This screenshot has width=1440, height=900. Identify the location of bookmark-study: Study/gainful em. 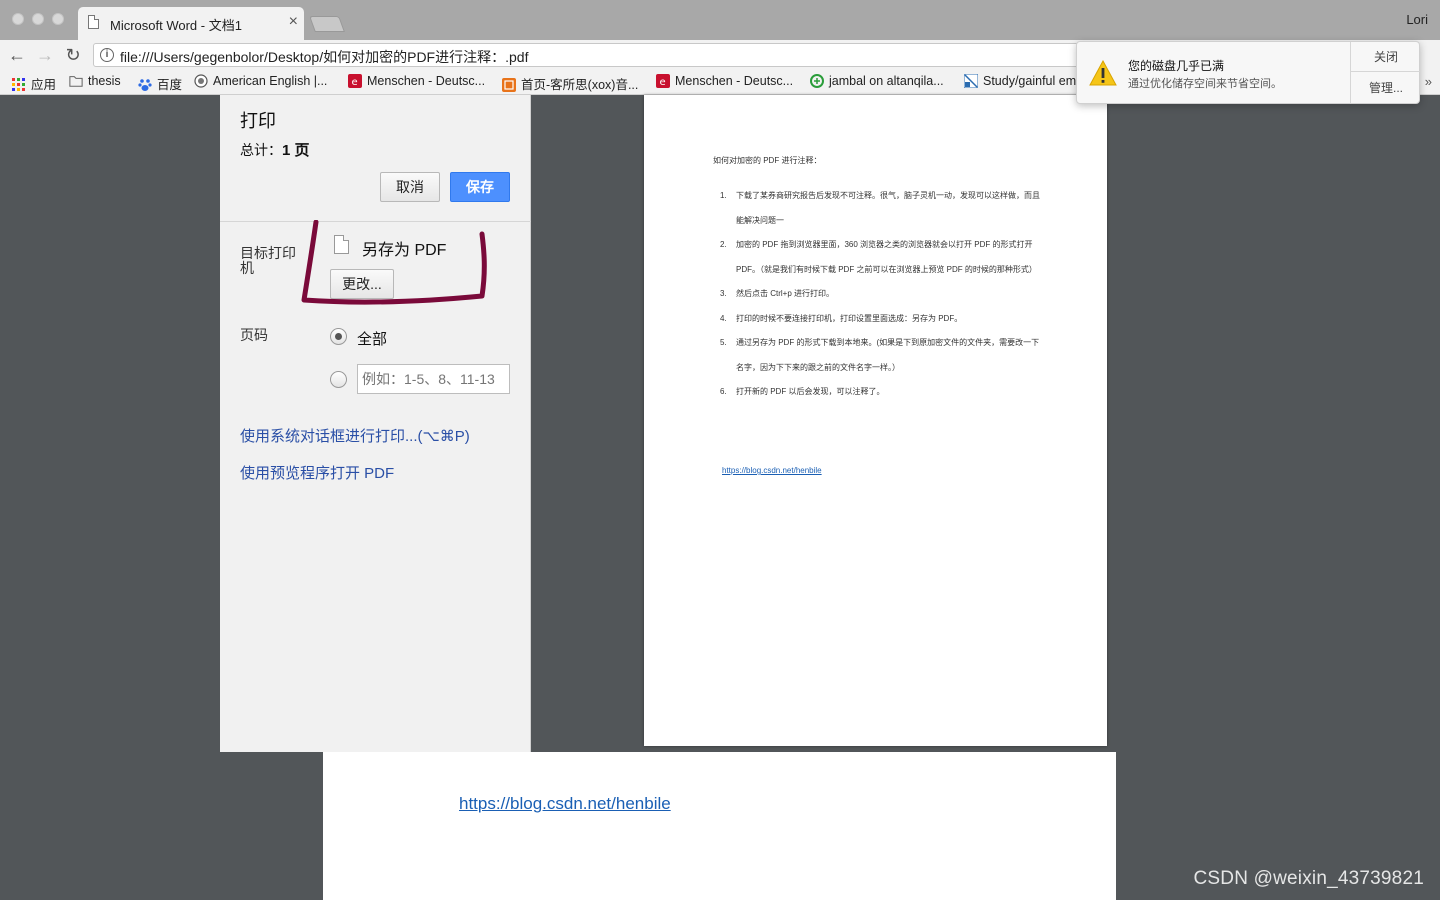
(1020, 81).